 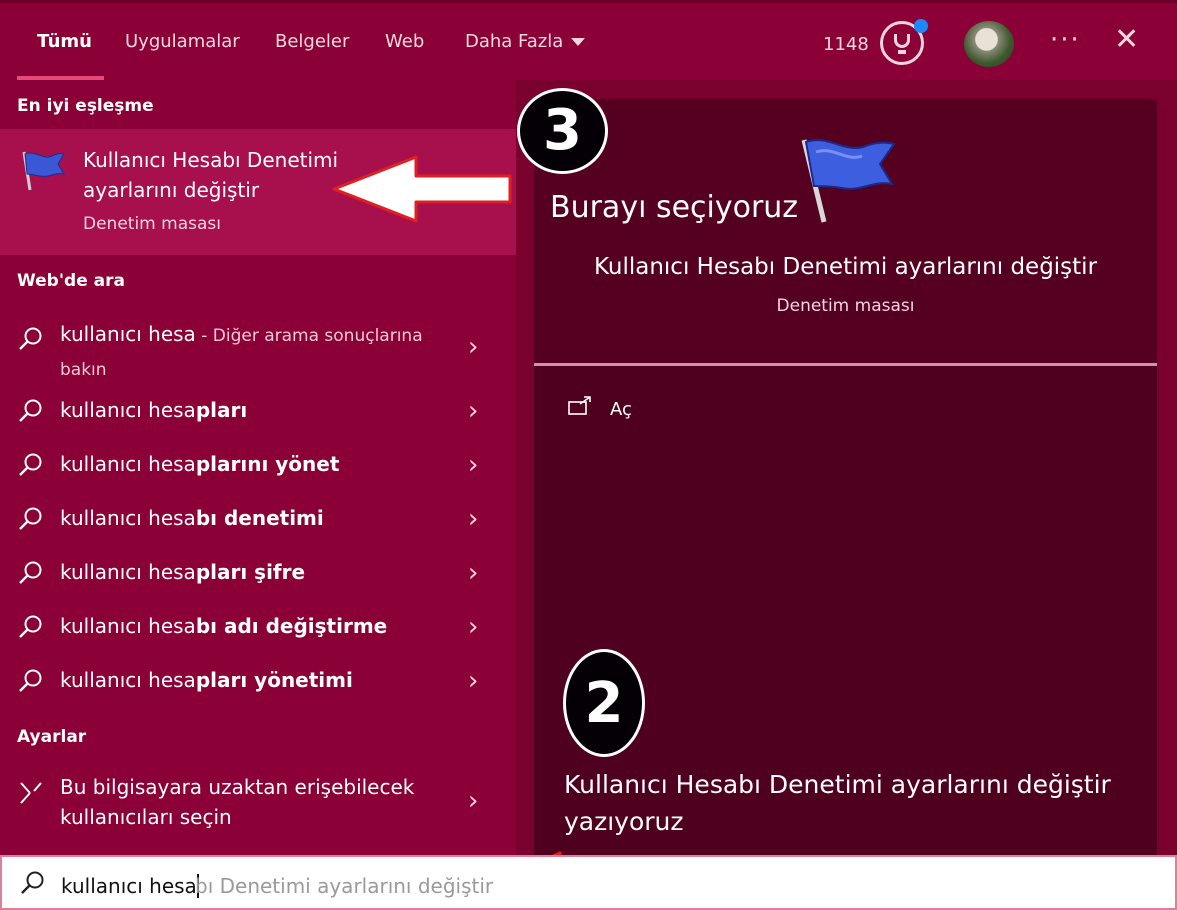 What do you see at coordinates (250, 572) in the screenshot?
I see `web-result-suggested-part: pları şifre` at bounding box center [250, 572].